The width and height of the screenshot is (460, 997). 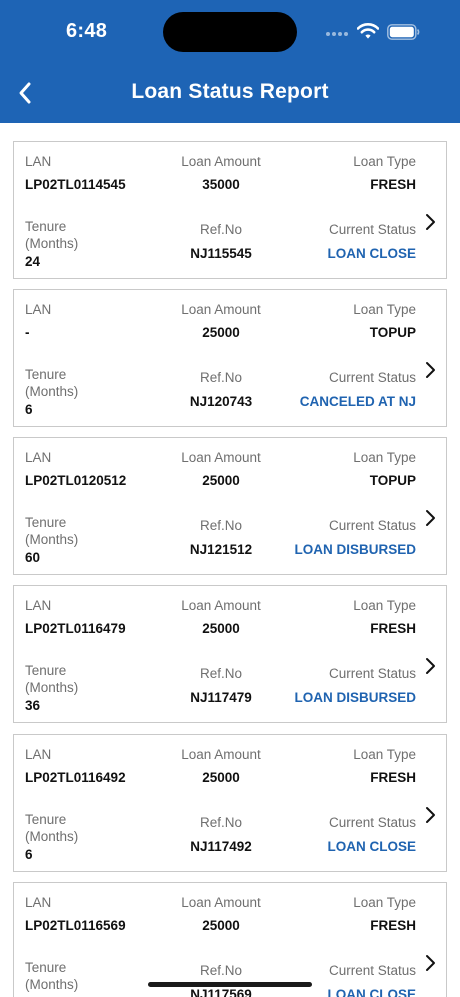 What do you see at coordinates (75, 184) in the screenshot?
I see `lan-value: LP02TL0114545` at bounding box center [75, 184].